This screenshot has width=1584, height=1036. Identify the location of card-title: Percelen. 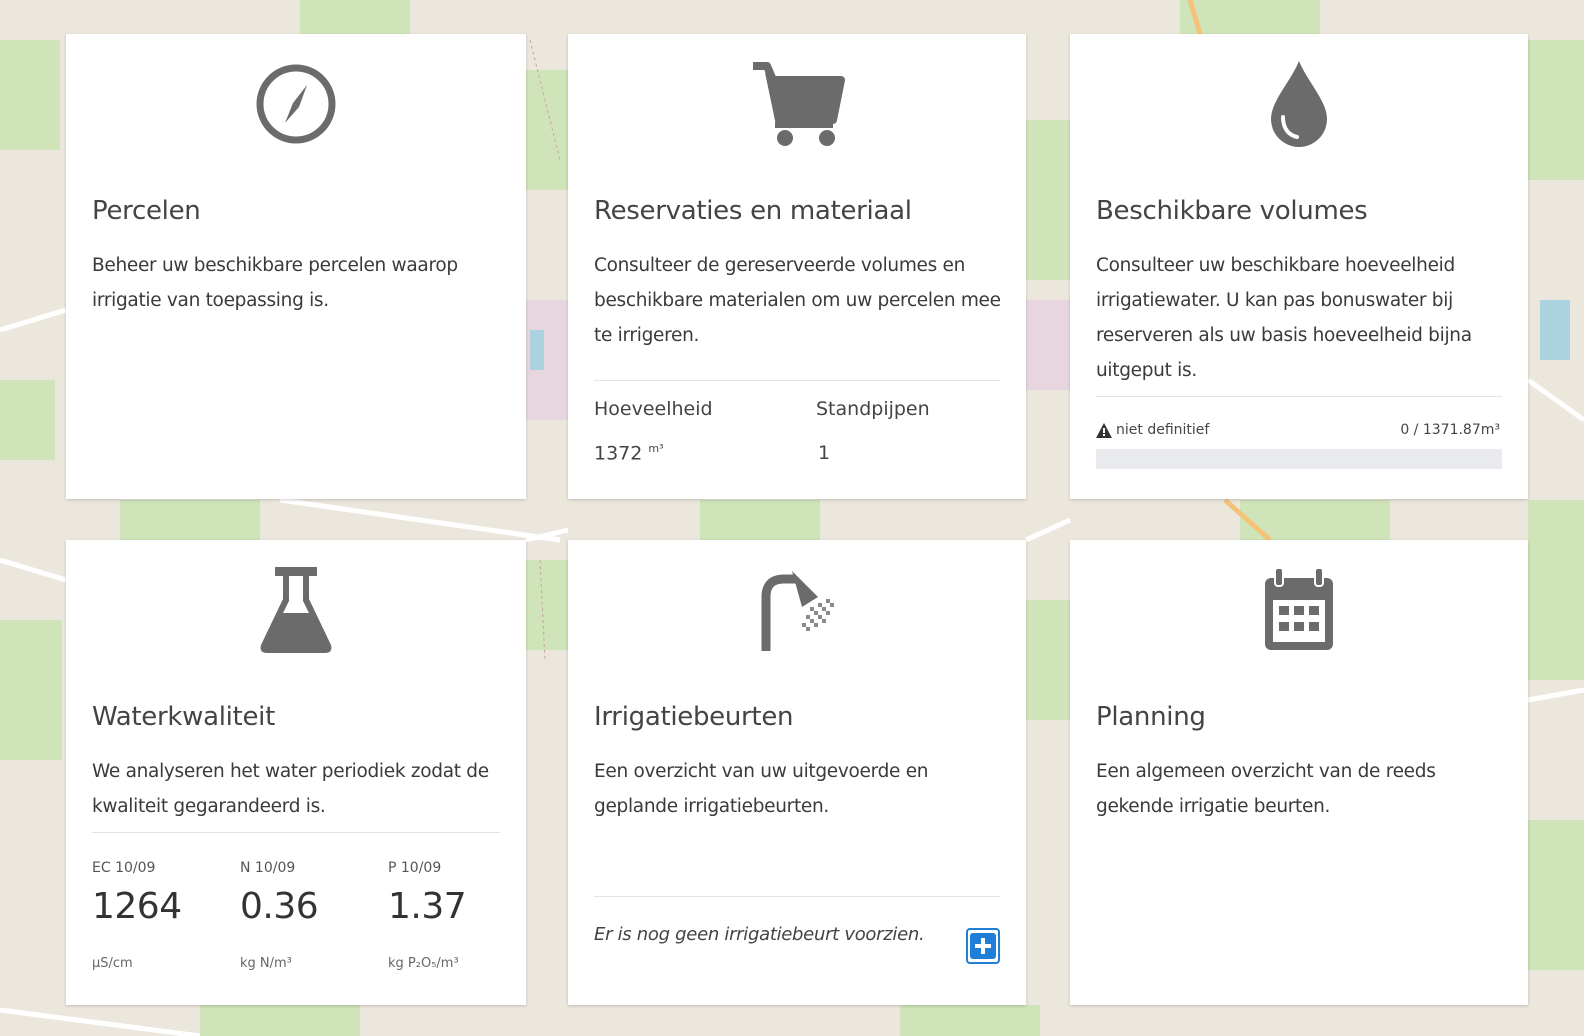
(146, 211).